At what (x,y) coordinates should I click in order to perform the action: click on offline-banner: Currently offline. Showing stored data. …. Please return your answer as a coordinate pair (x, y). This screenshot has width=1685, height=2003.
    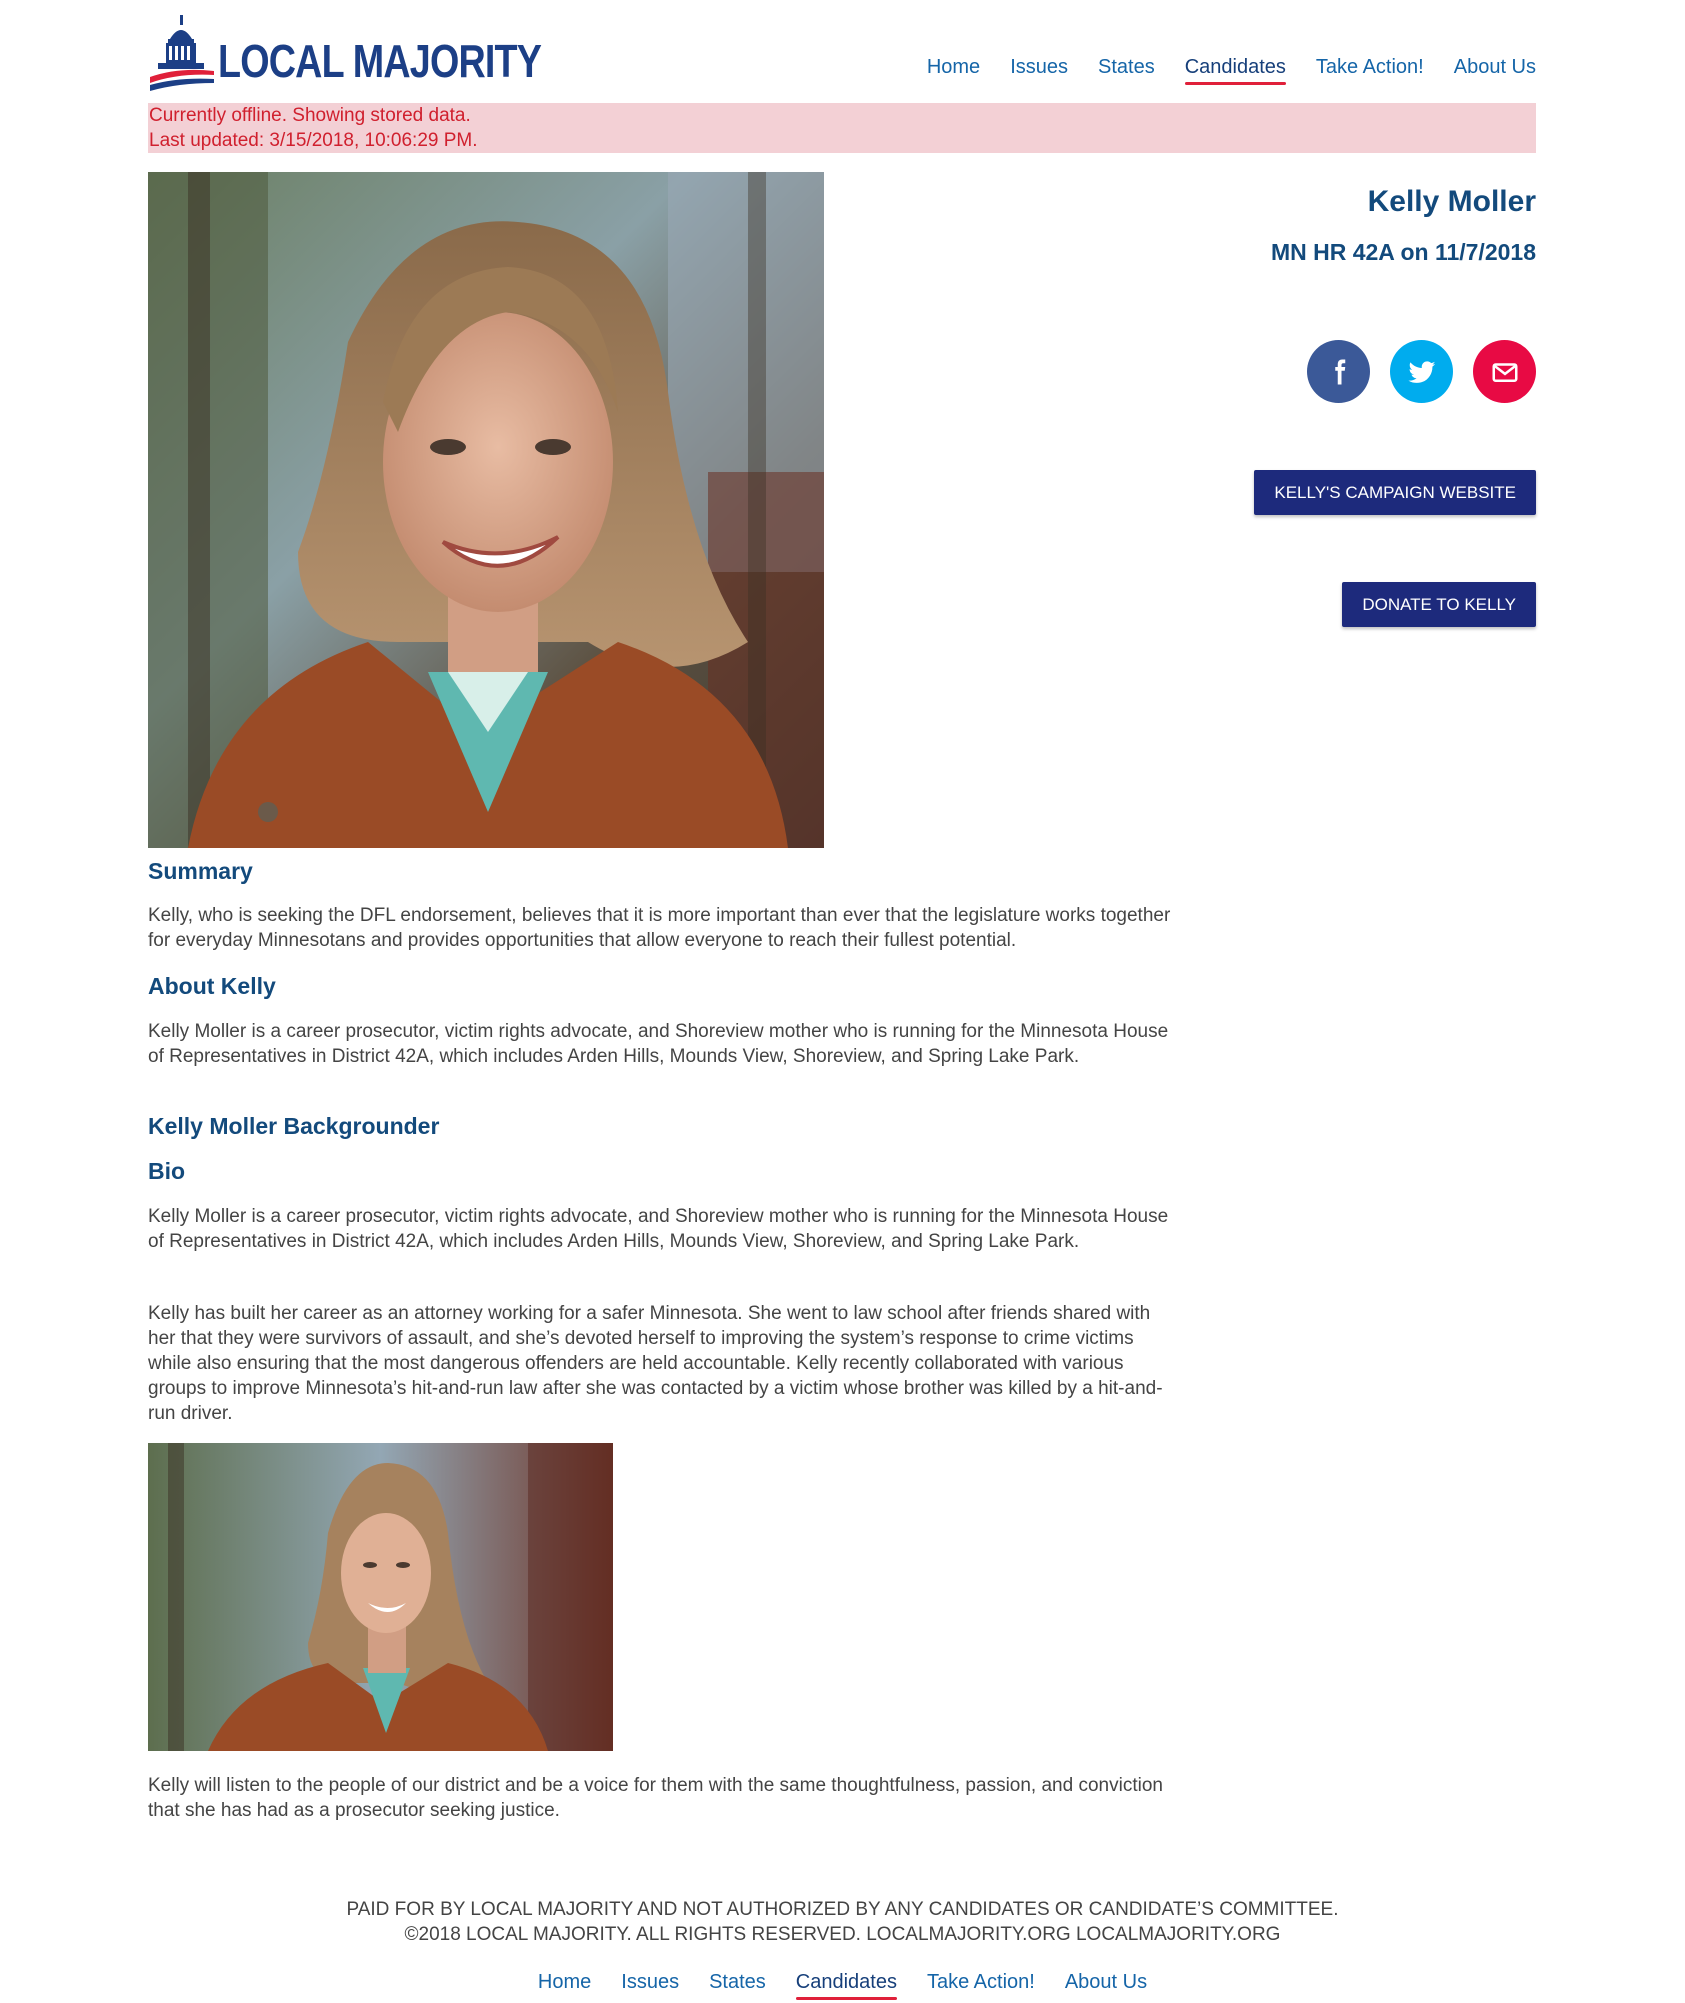
    Looking at the image, I should click on (842, 128).